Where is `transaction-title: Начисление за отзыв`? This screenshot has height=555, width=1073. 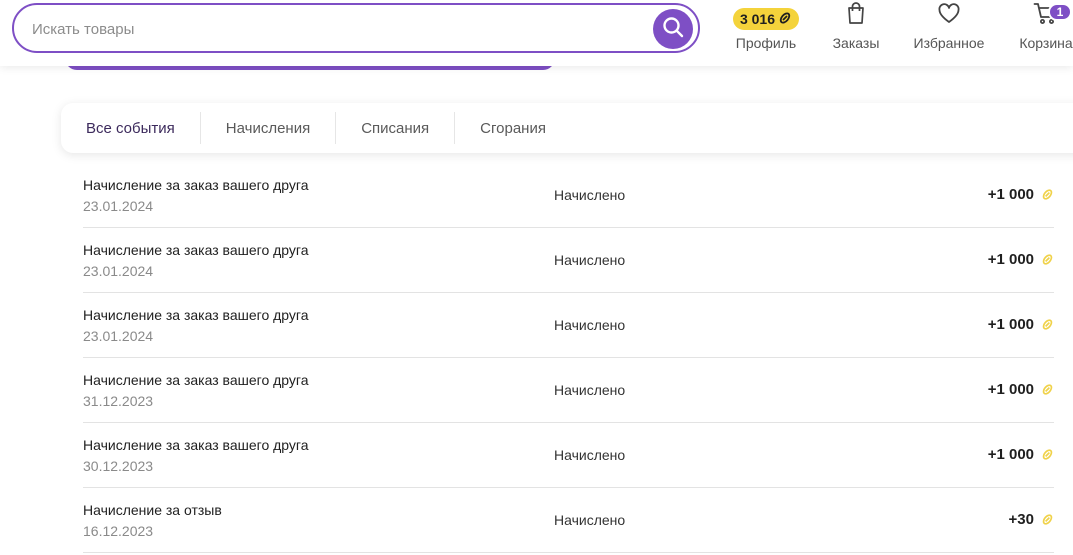 transaction-title: Начисление за отзыв is located at coordinates (152, 510).